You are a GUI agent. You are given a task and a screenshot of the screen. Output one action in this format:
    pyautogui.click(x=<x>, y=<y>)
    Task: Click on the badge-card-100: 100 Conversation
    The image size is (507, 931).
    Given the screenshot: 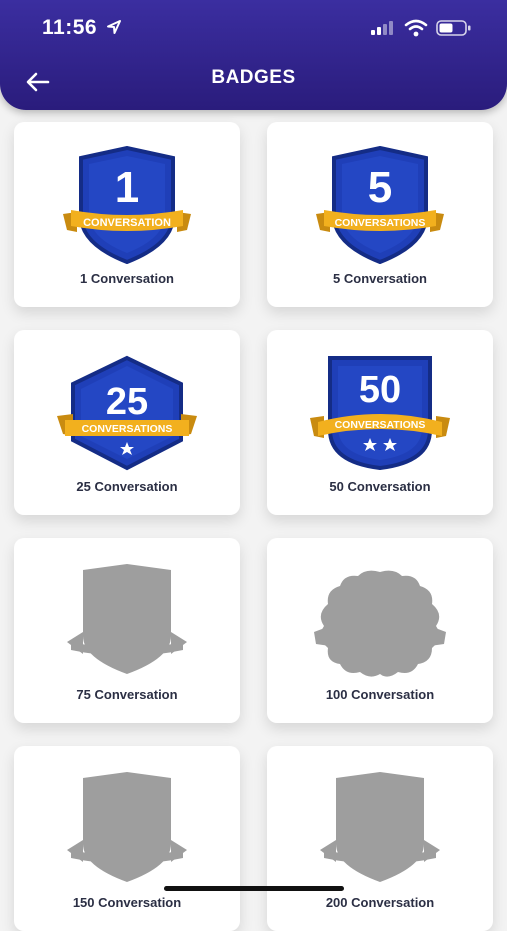 What is the action you would take?
    pyautogui.click(x=380, y=630)
    